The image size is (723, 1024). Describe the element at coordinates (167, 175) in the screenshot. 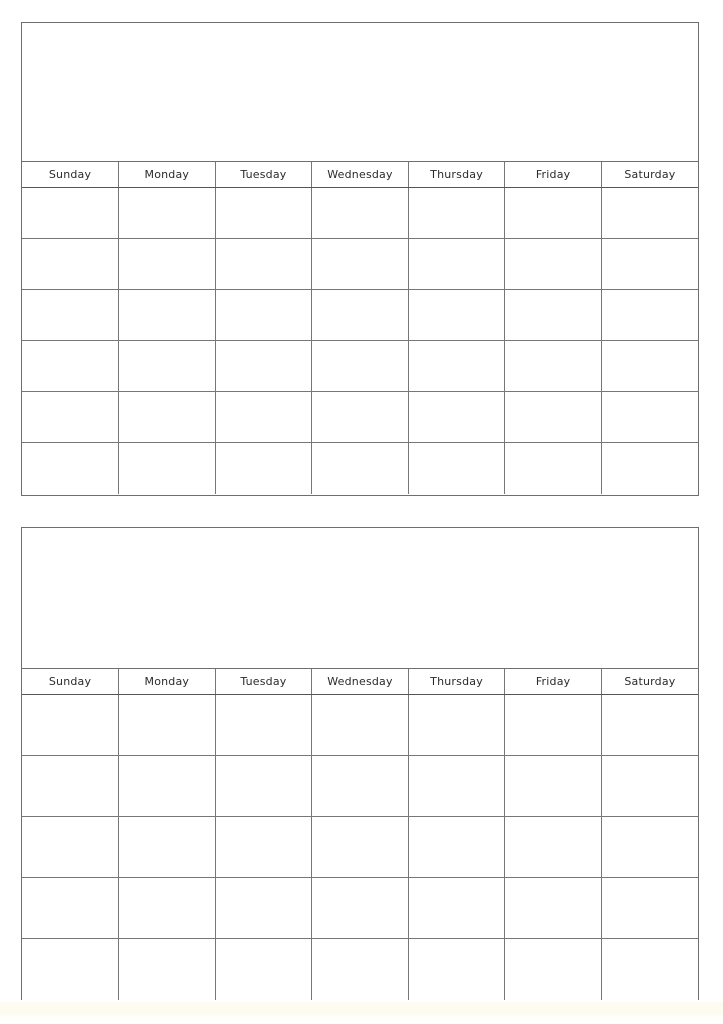

I see `weekday-header-monday: Monday` at that location.